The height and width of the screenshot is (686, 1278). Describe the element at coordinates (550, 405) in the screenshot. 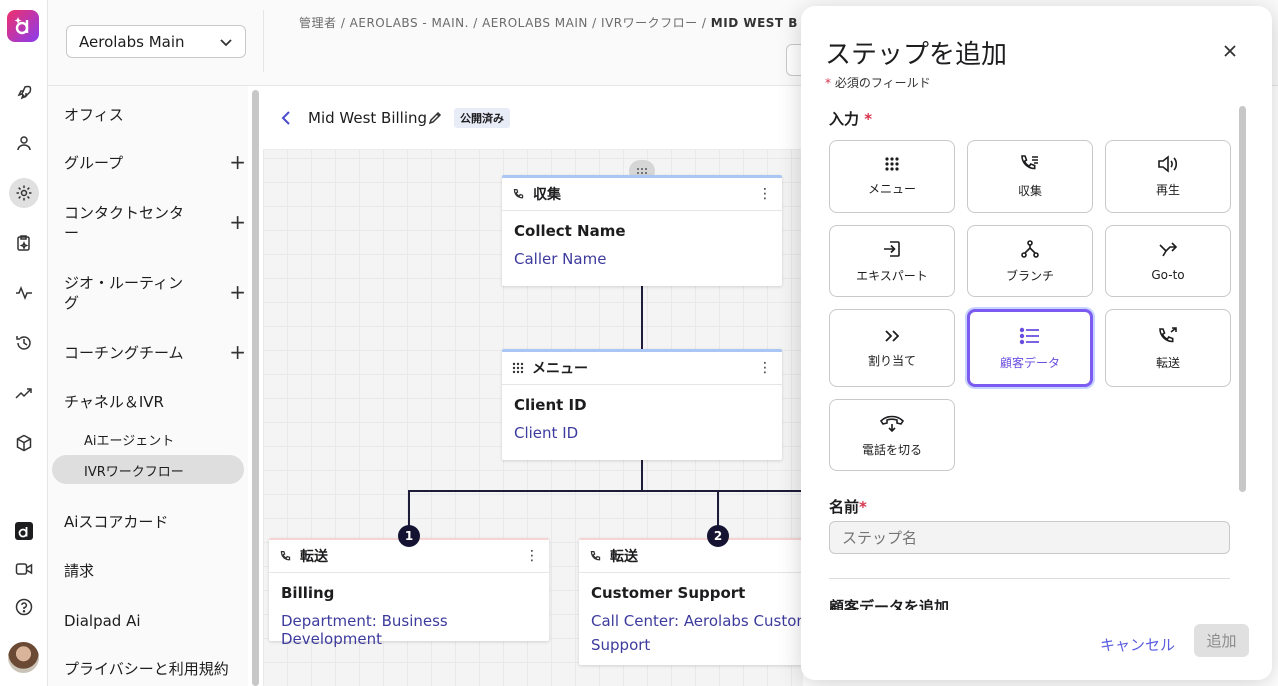

I see `node-name: Client ID` at that location.